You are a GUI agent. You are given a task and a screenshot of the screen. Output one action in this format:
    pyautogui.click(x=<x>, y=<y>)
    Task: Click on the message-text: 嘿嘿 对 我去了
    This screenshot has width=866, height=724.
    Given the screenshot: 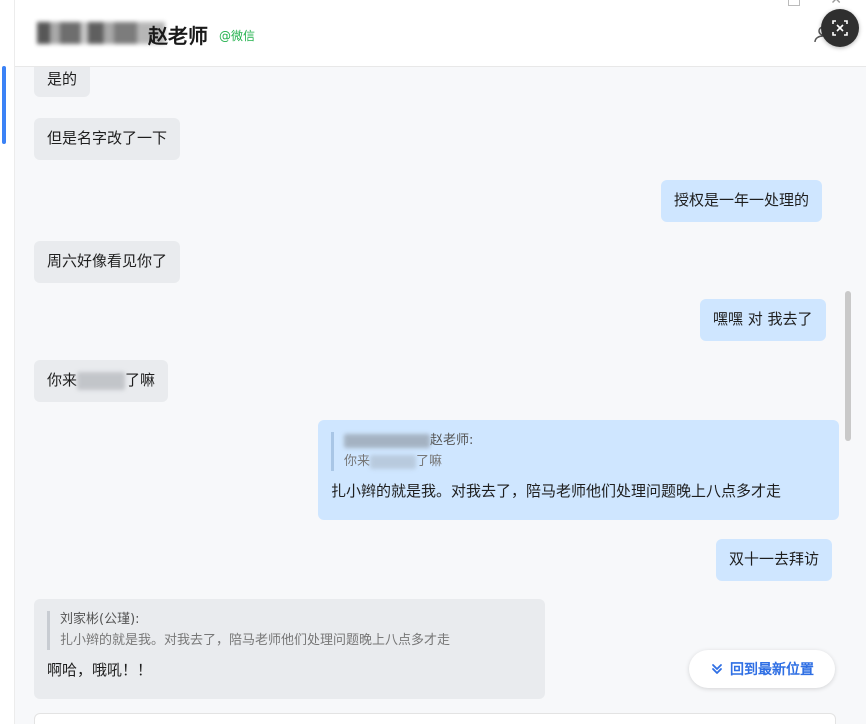 What is the action you would take?
    pyautogui.click(x=763, y=319)
    